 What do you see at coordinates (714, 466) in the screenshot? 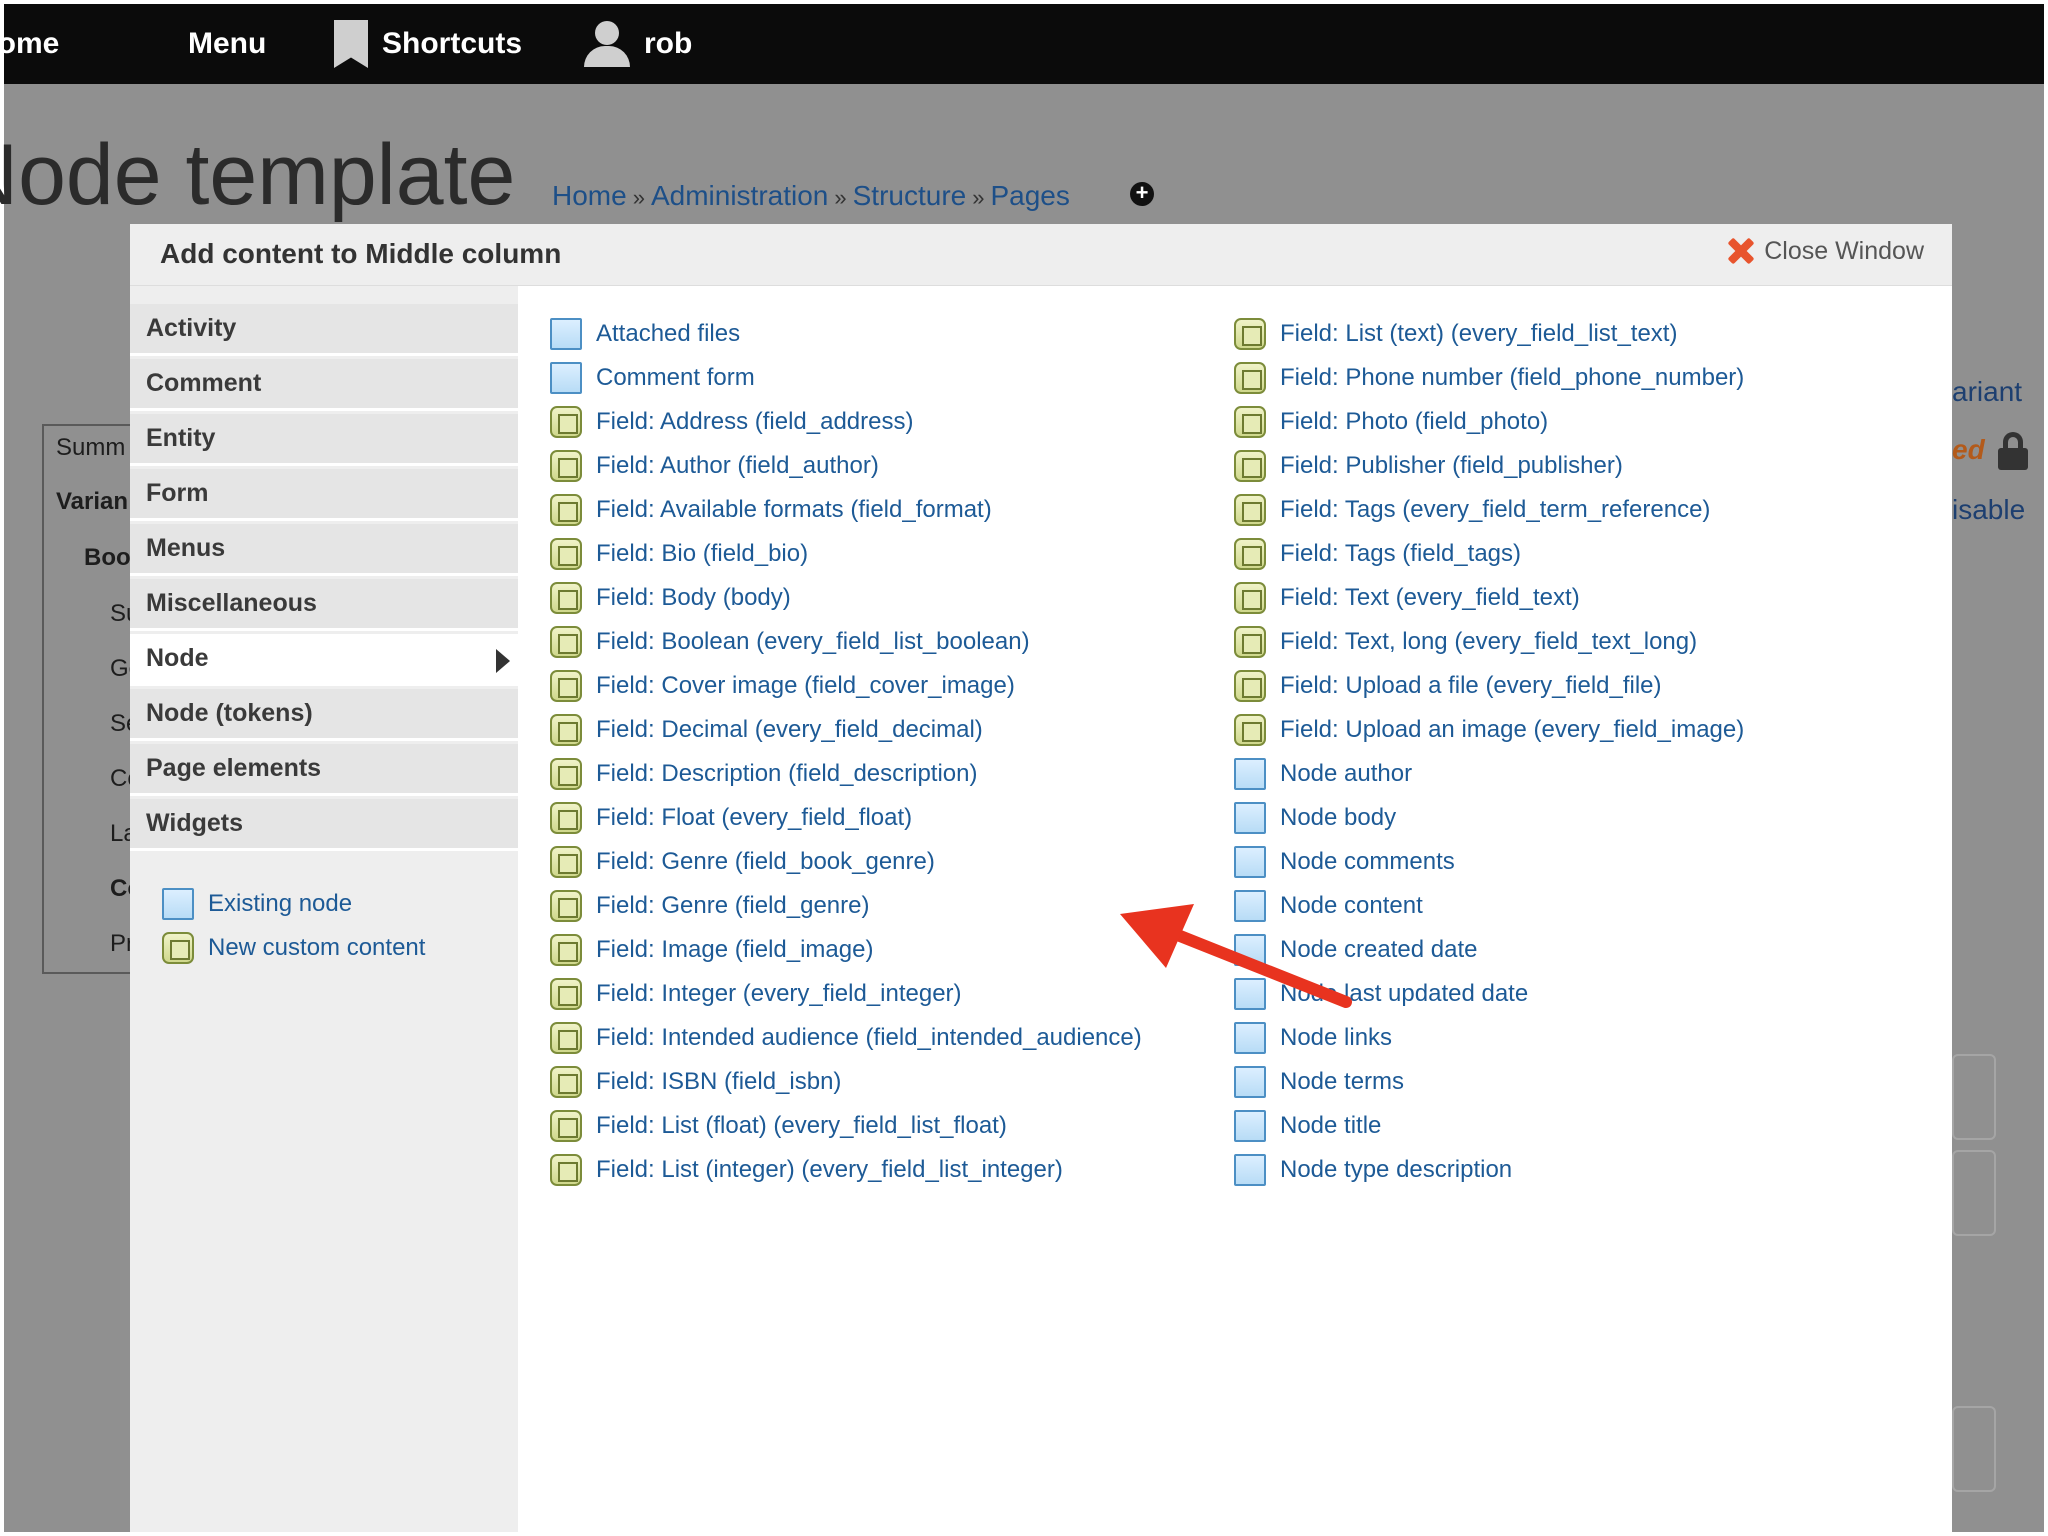
I see `column-1-item: Field: Author (field_author)` at bounding box center [714, 466].